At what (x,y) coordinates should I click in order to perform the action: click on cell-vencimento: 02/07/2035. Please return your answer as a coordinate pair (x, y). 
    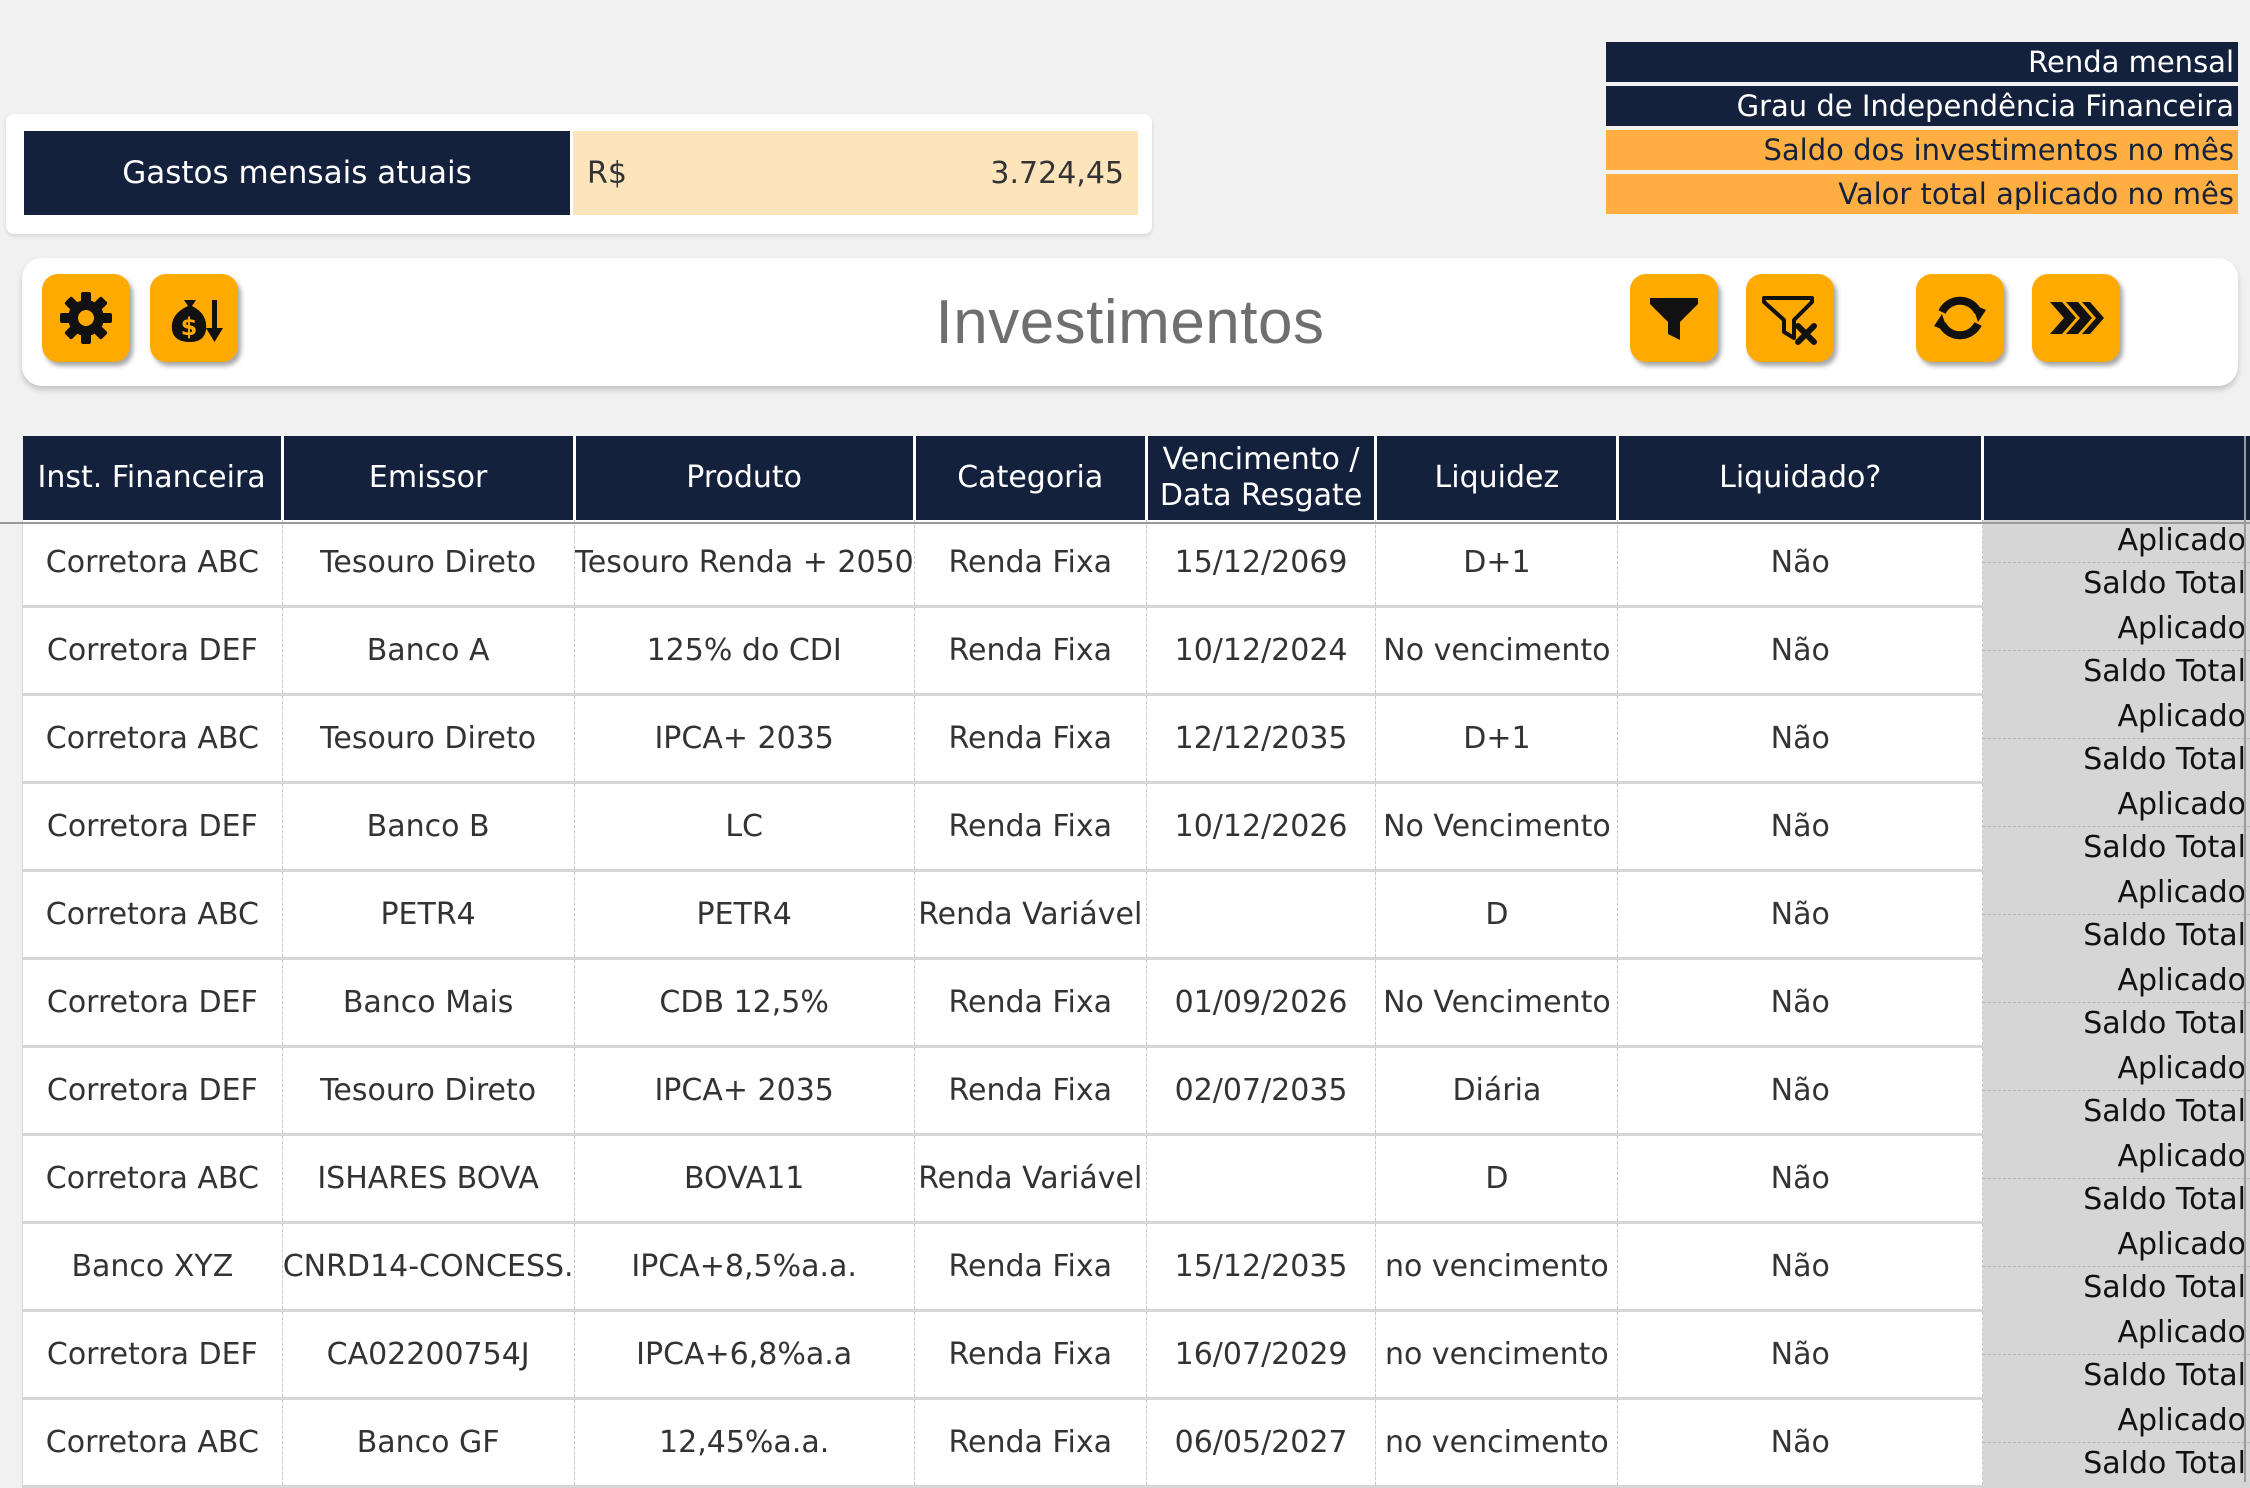
    Looking at the image, I should click on (1261, 1091).